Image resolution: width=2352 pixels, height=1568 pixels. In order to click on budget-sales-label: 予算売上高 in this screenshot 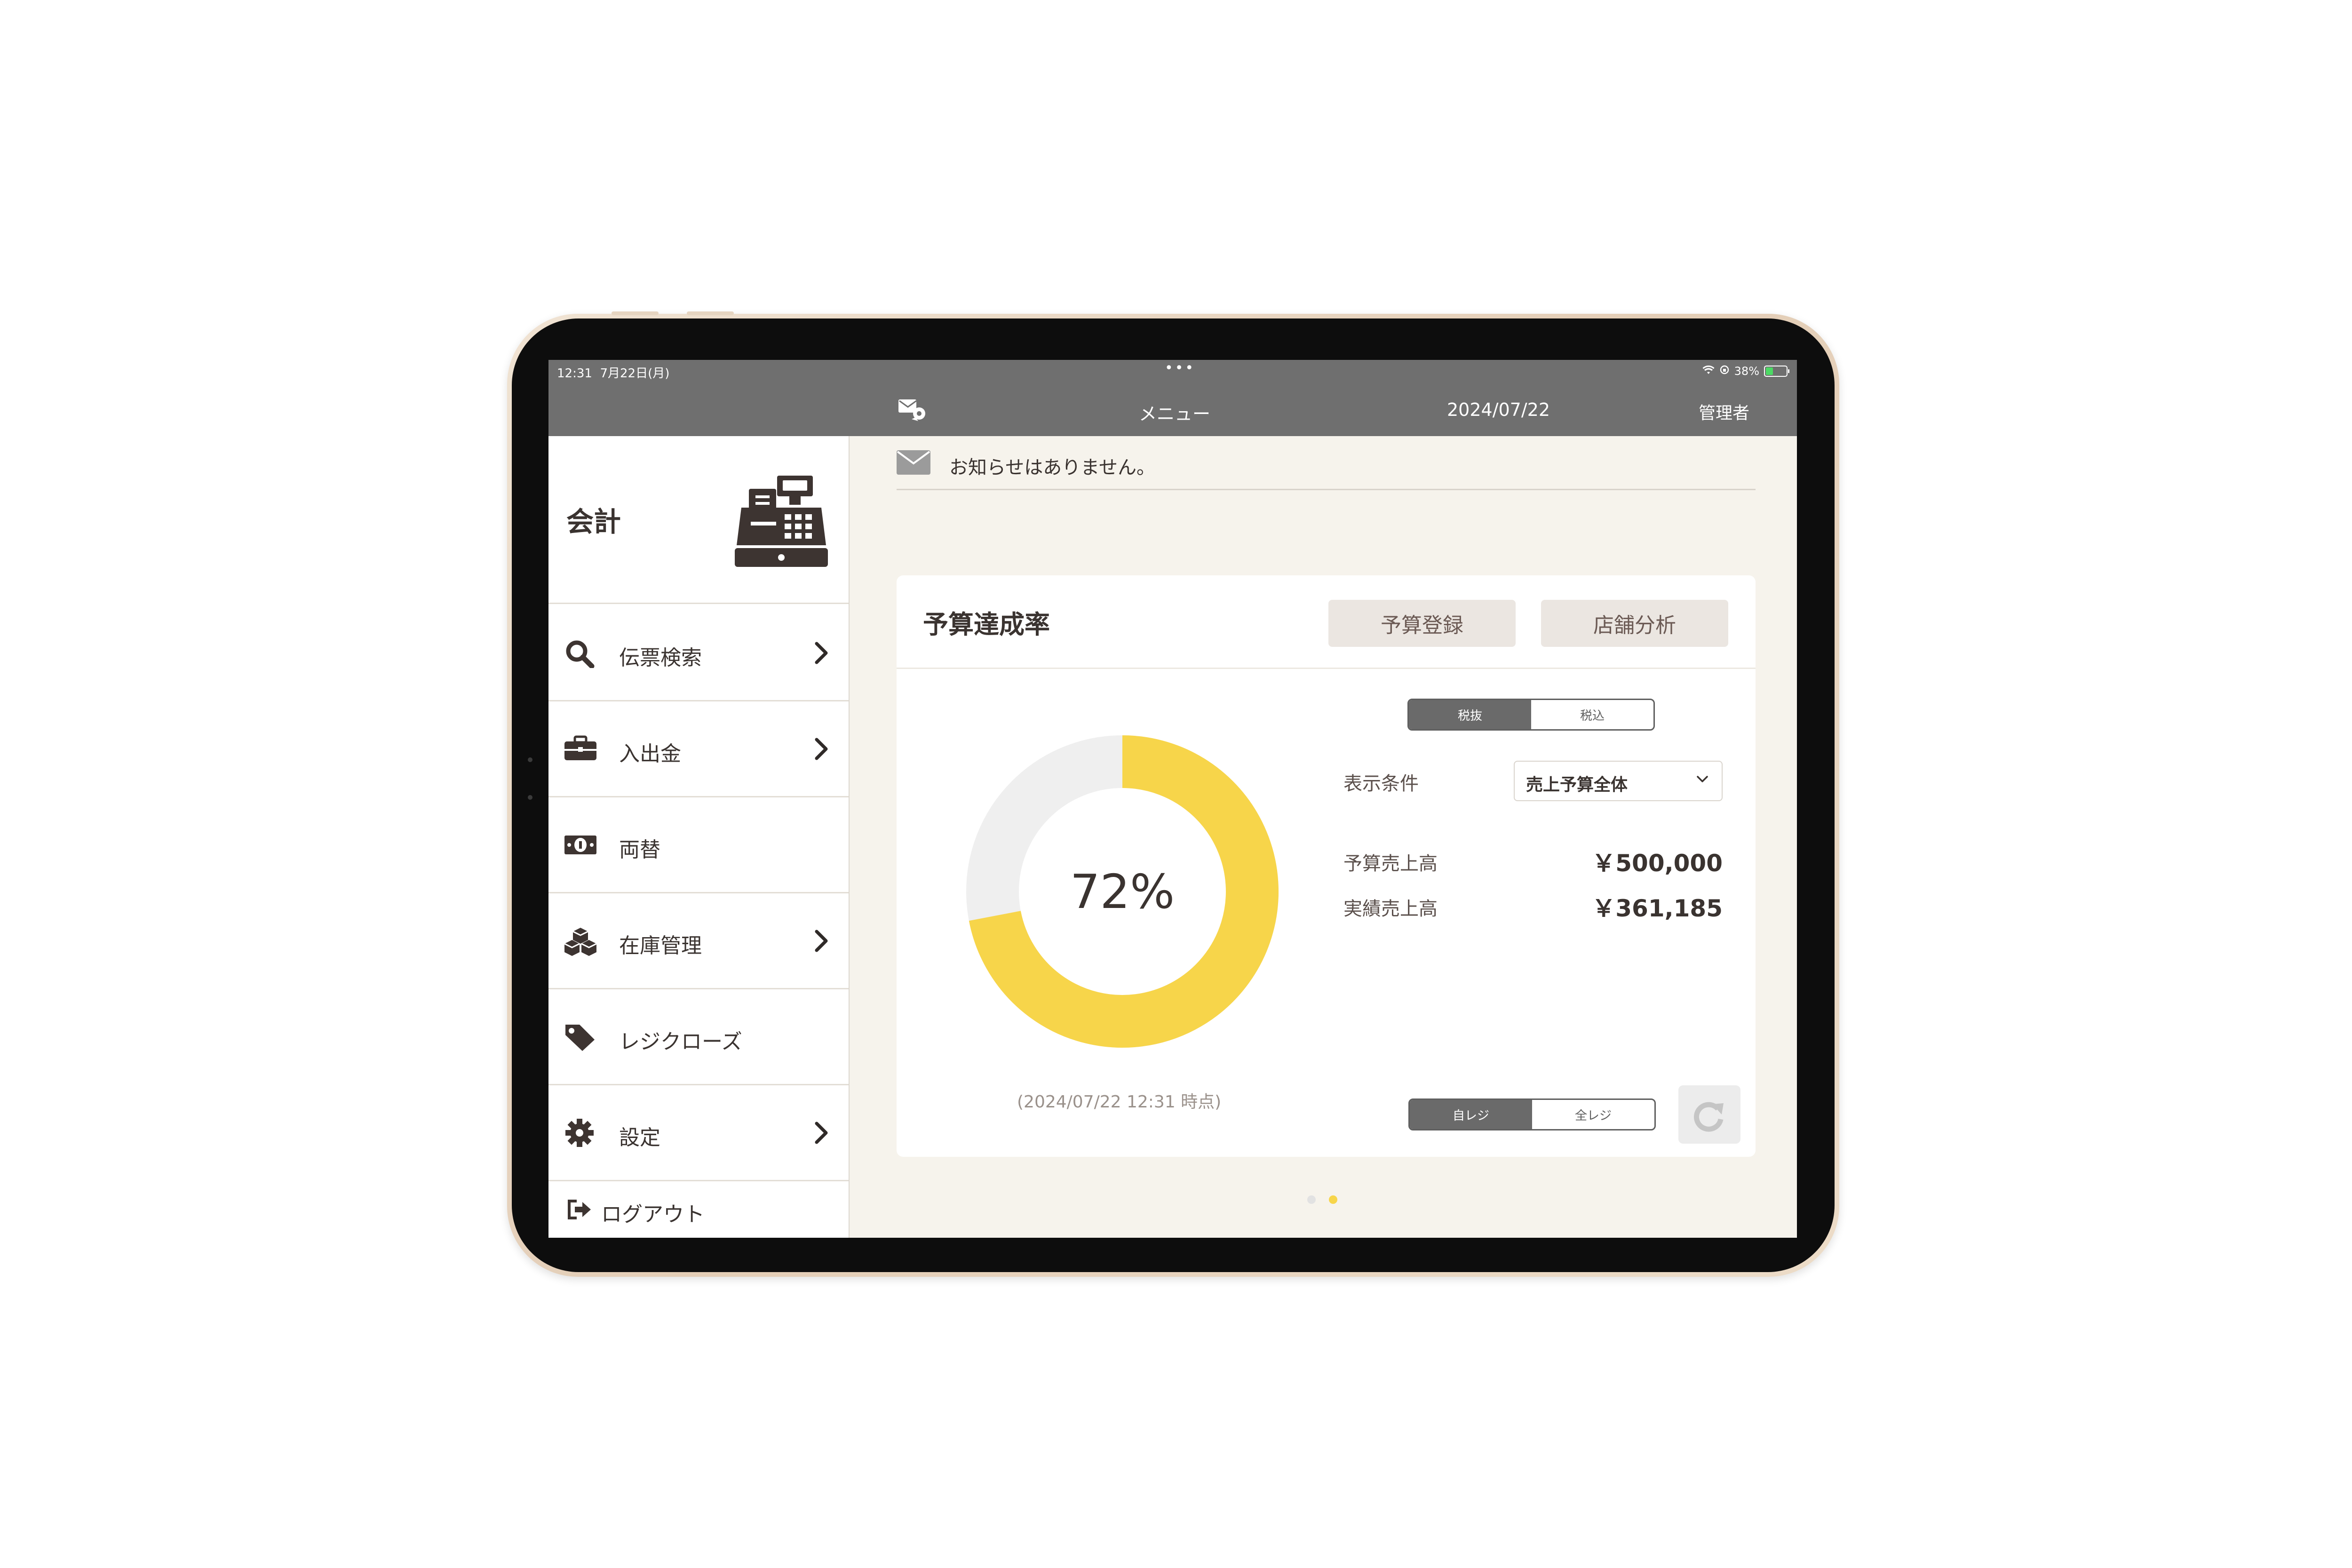, I will do `click(1390, 864)`.